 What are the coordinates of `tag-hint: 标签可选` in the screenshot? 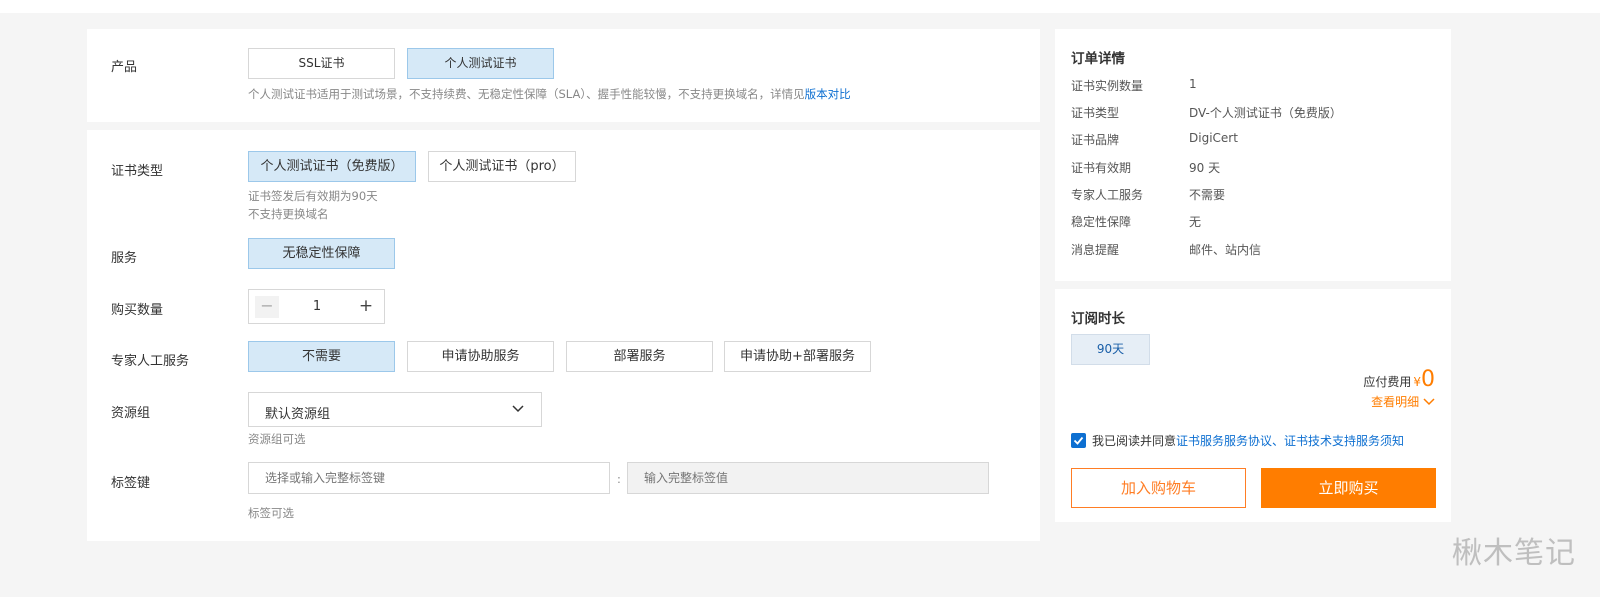 It's located at (271, 513).